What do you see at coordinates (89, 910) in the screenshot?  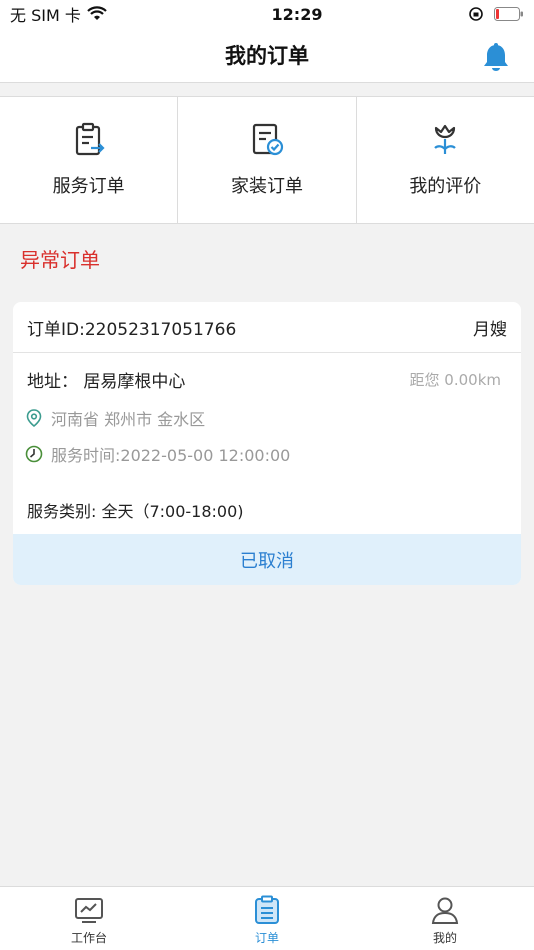 I see `workbench-icon` at bounding box center [89, 910].